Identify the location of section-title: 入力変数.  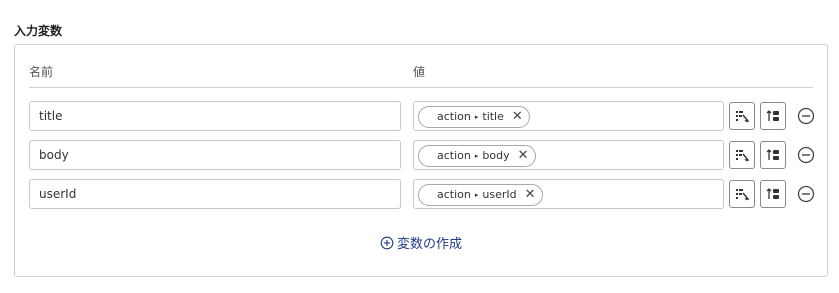
(38, 31).